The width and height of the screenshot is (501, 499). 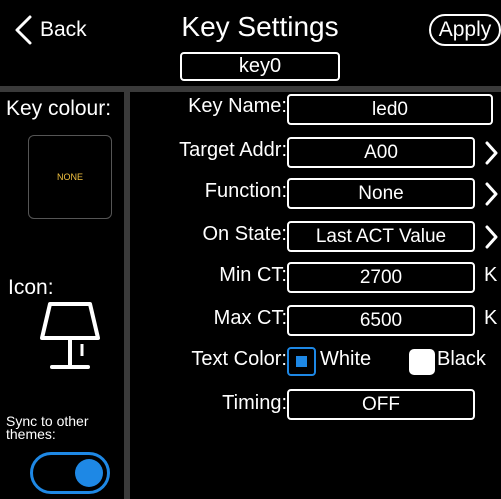 What do you see at coordinates (245, 234) in the screenshot?
I see `on-state-label: On State:` at bounding box center [245, 234].